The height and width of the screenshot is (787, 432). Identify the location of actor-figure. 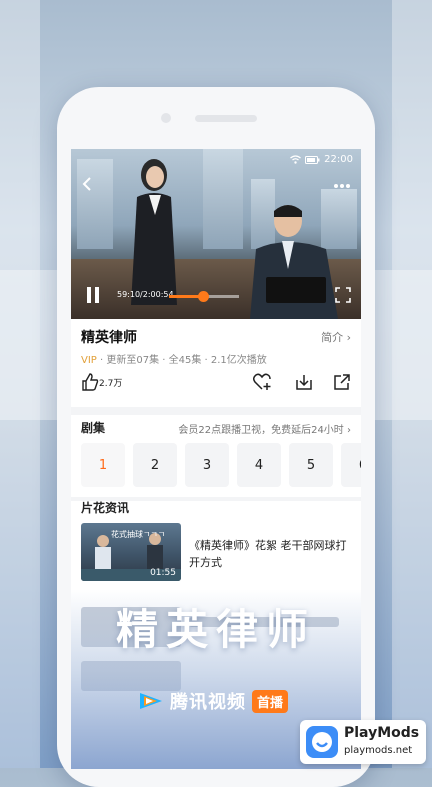
(294, 262).